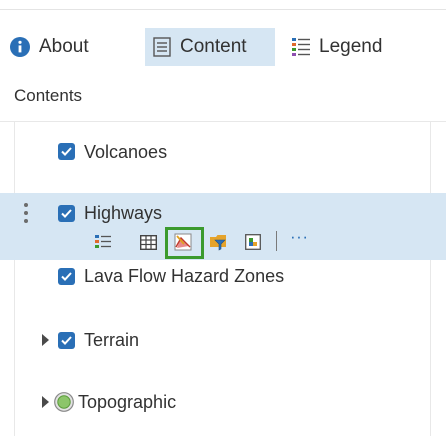  I want to click on tab-about-label: About, so click(64, 46).